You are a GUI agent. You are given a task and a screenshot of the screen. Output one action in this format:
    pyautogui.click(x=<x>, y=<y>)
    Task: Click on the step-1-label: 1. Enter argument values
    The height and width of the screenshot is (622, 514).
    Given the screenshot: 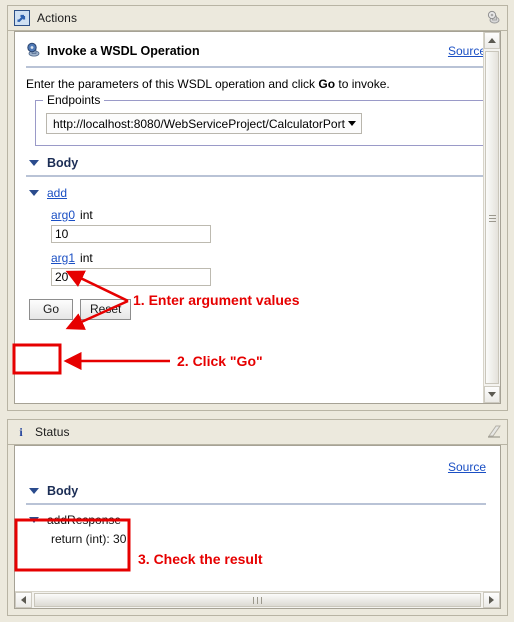 What is the action you would take?
    pyautogui.click(x=216, y=300)
    